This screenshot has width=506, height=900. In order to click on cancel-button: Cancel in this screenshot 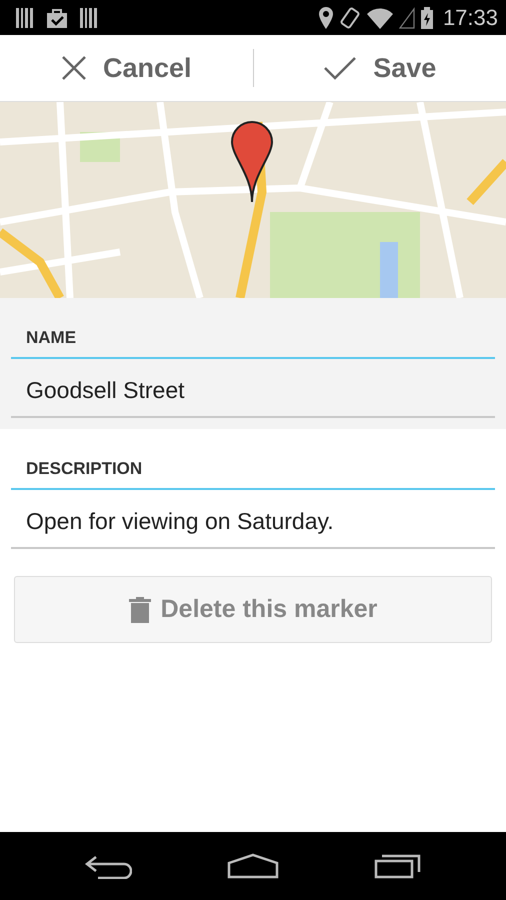, I will do `click(126, 68)`.